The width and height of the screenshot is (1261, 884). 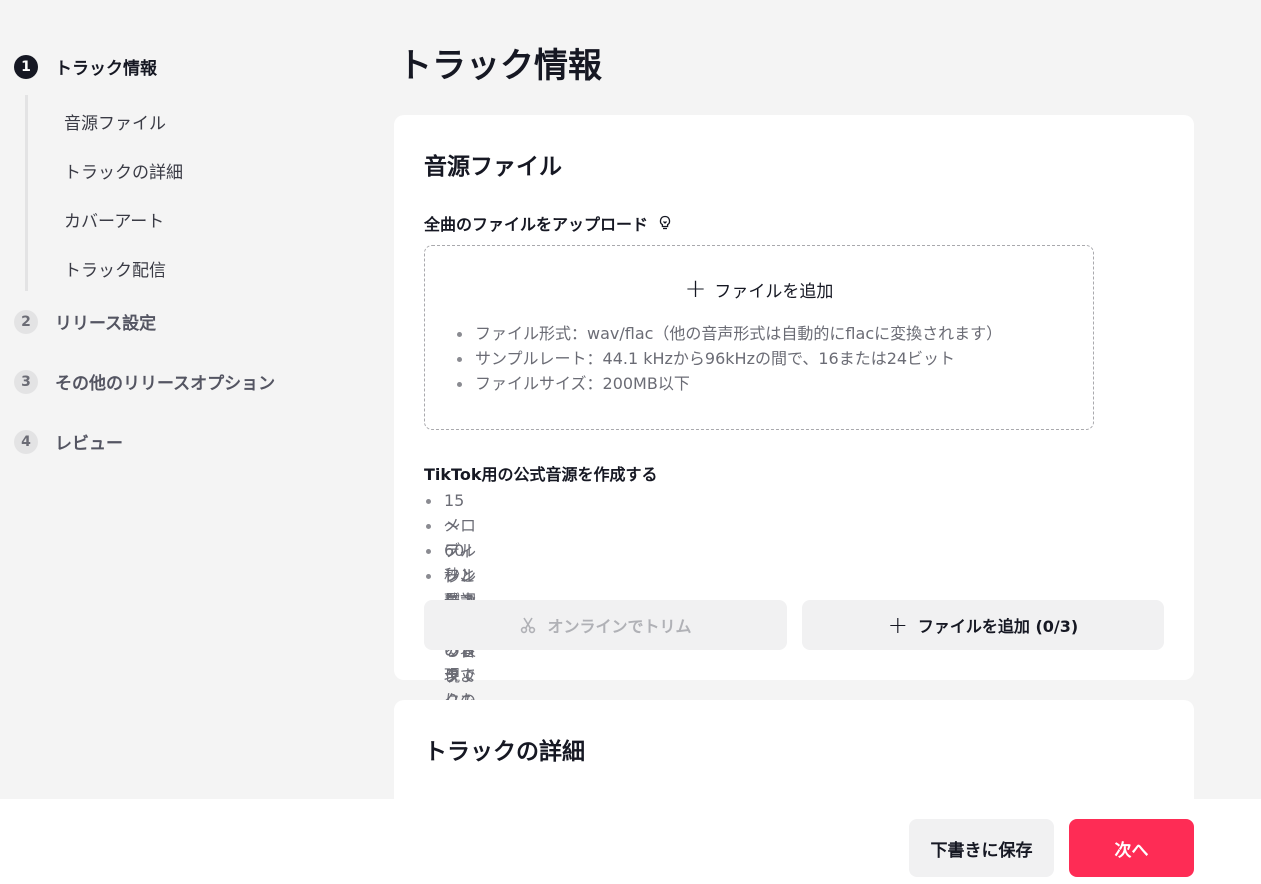 I want to click on list-item: ファイルサイズ：200MB以下, so click(x=728, y=383).